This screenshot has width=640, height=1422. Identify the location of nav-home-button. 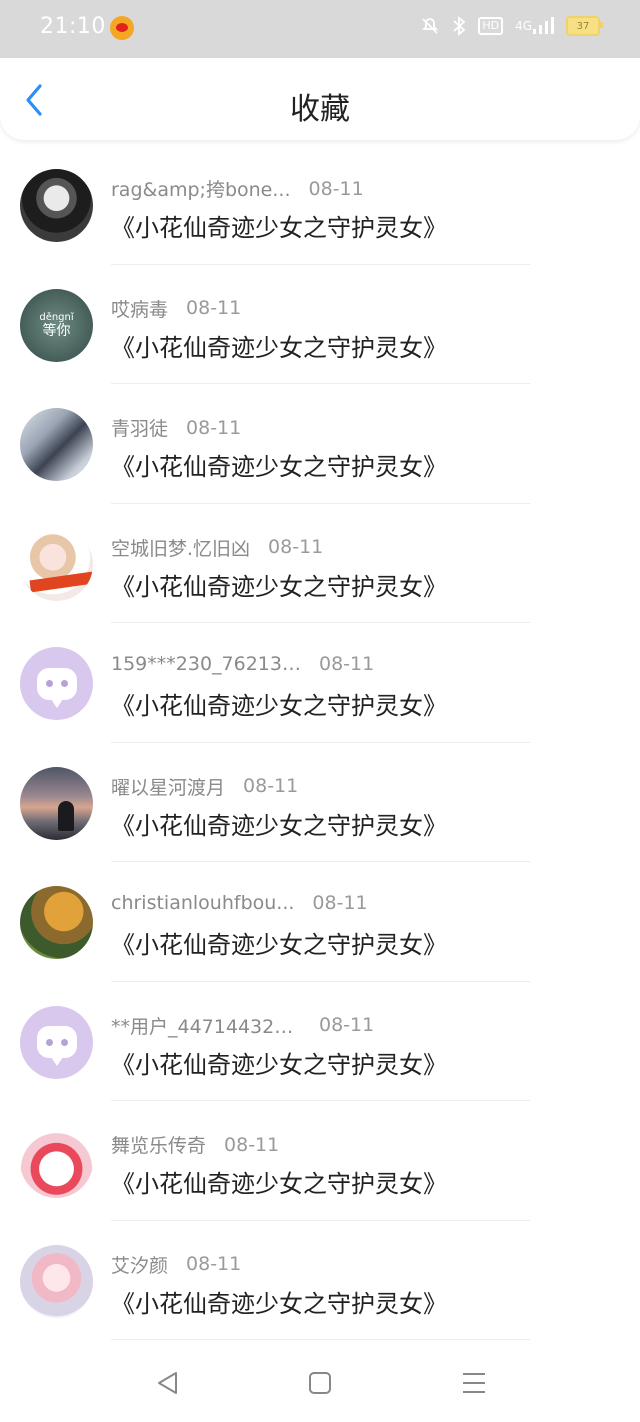
(320, 1383).